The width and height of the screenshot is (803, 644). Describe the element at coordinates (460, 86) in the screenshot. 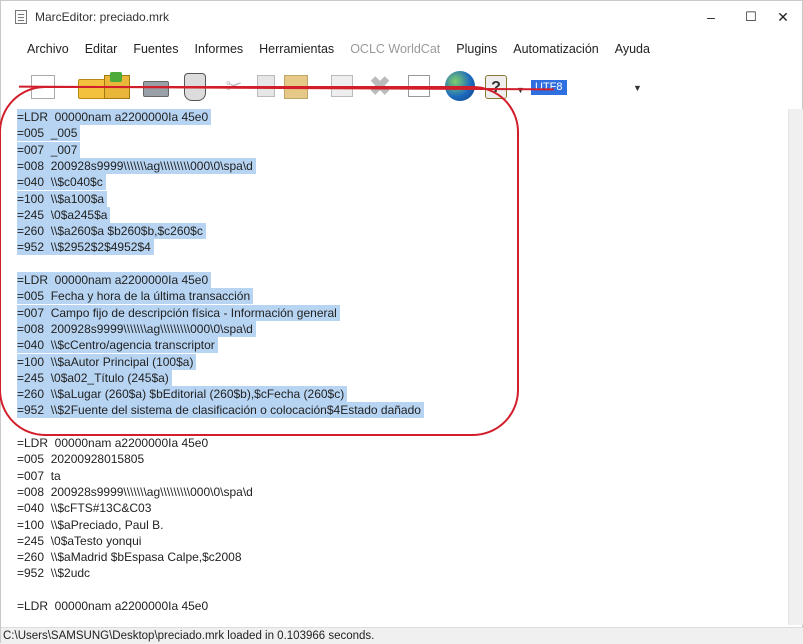

I see `globe-icon` at that location.